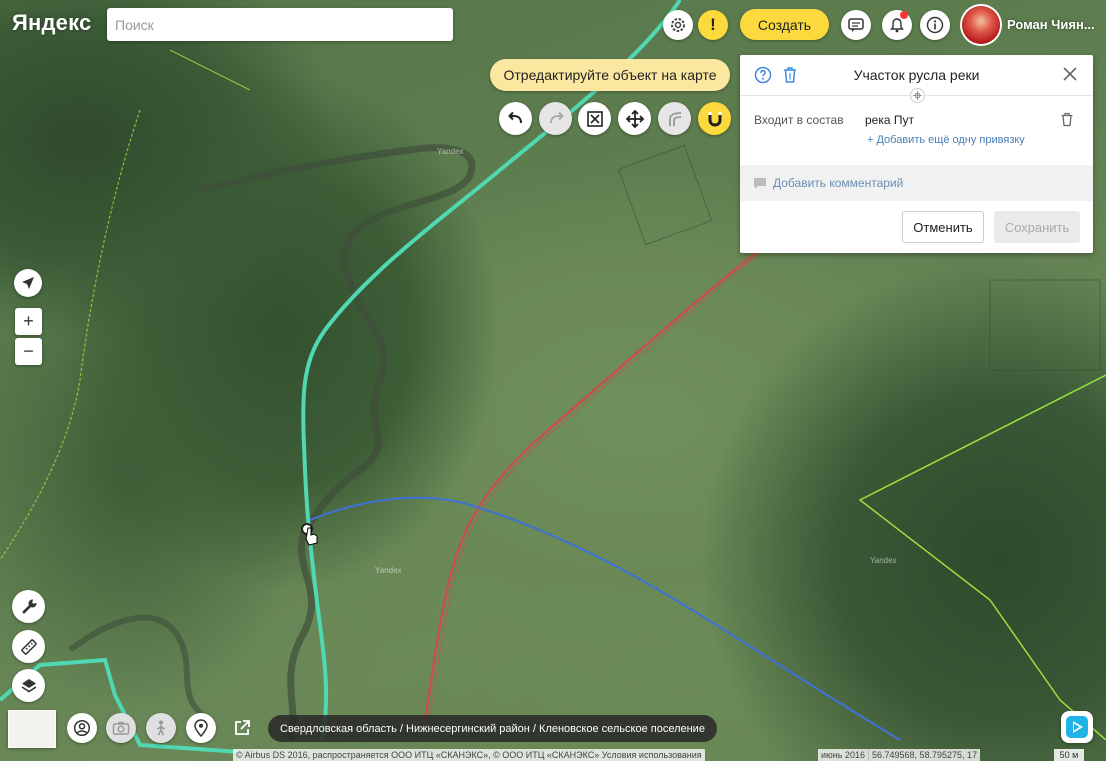 The height and width of the screenshot is (761, 1106). I want to click on ruler-button, so click(28, 646).